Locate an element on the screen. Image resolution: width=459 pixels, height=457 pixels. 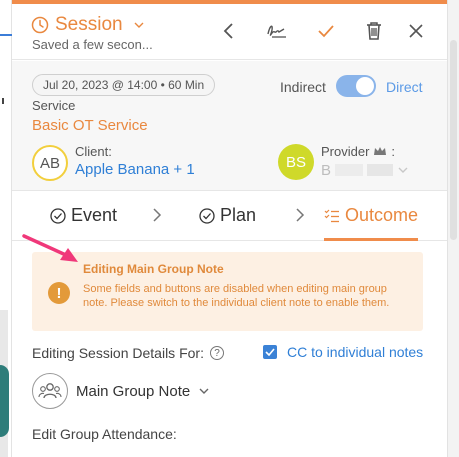
background-marker is located at coordinates (3, 101).